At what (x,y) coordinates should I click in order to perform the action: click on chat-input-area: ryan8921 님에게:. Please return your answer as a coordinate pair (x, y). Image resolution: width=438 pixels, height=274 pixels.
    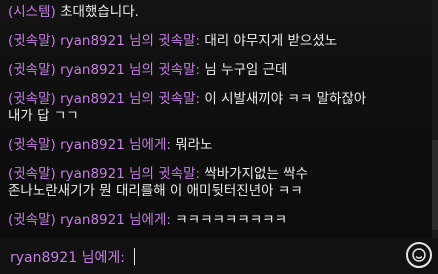
    Looking at the image, I should click on (219, 256).